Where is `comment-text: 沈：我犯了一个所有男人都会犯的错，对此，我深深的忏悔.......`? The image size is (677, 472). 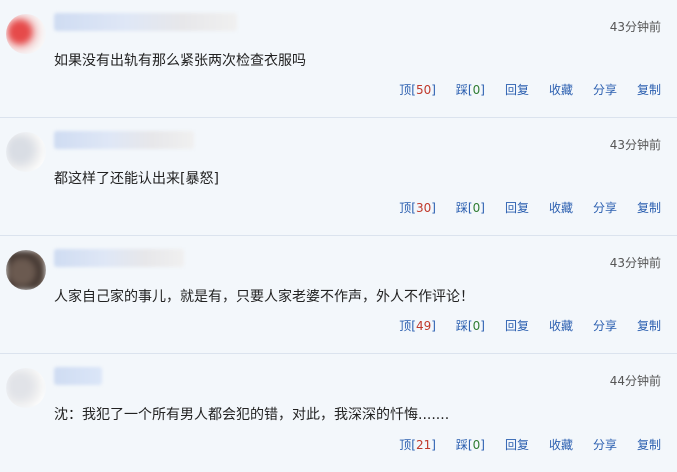
comment-text: 沈：我犯了一个所有男人都会犯的错，对此，我深深的忏悔....... is located at coordinates (252, 415).